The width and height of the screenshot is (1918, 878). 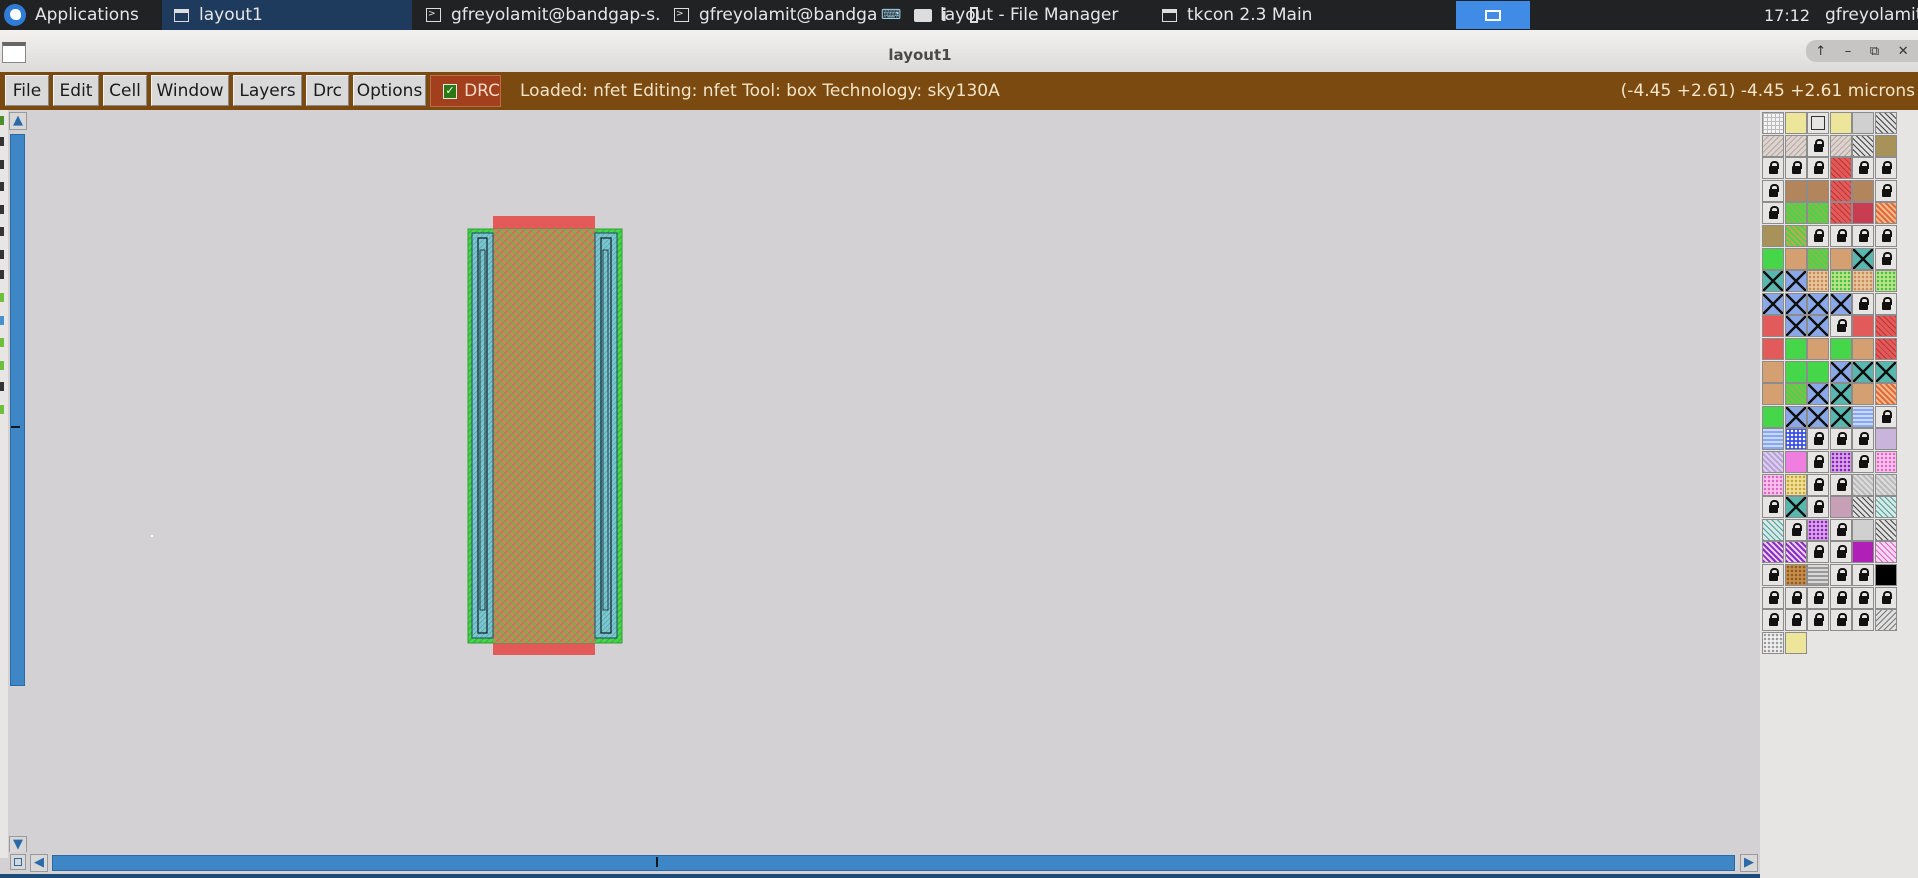 I want to click on vertical-scroll-thumb, so click(x=17, y=410).